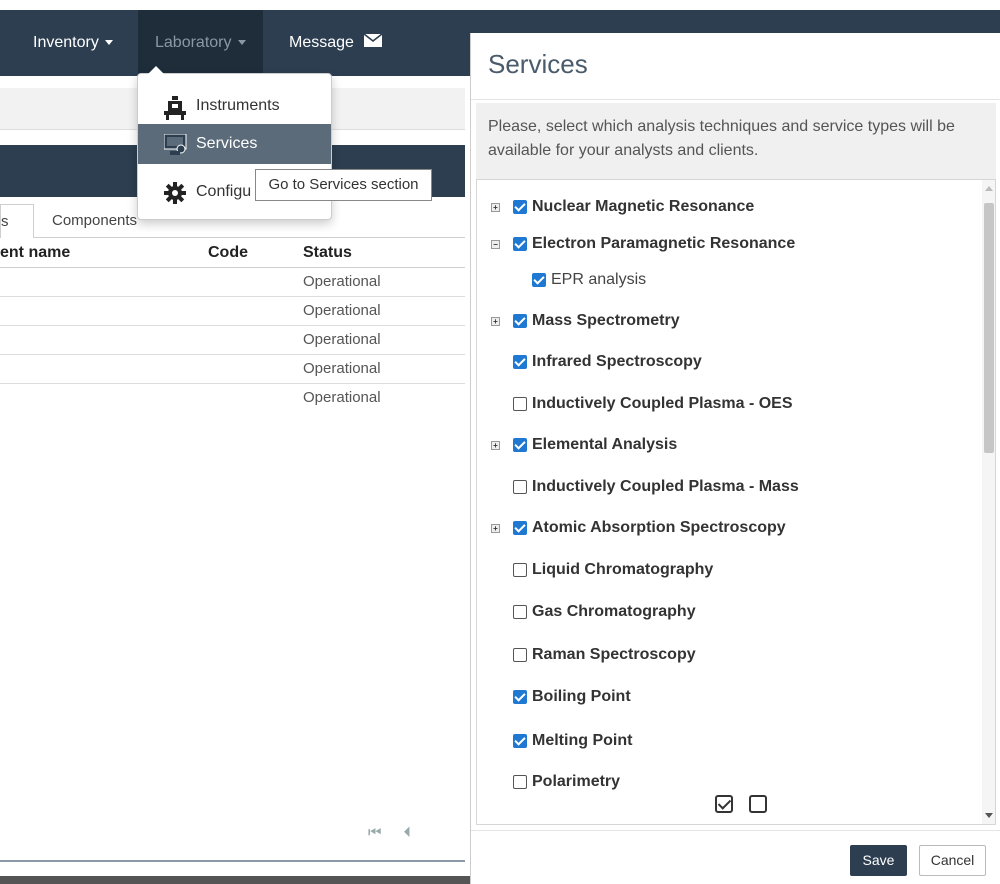  What do you see at coordinates (599, 279) in the screenshot?
I see `tree-item-label: EPR analysis` at bounding box center [599, 279].